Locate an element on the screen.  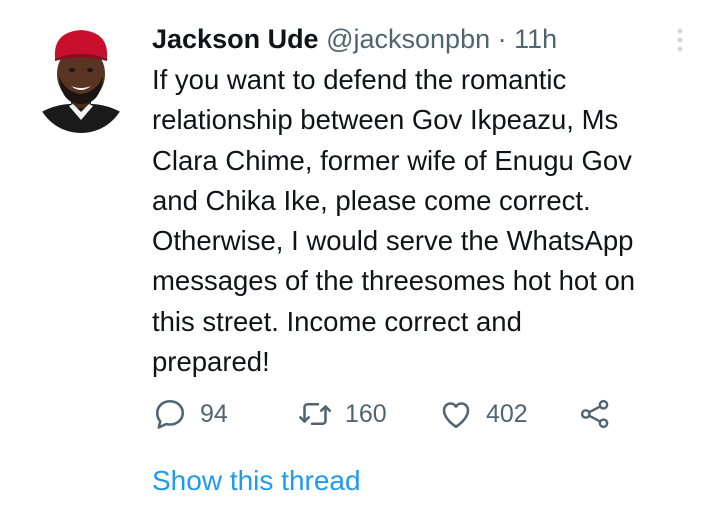
tweet-text-line: messages of the threesomes hot hot on is located at coordinates (394, 281).